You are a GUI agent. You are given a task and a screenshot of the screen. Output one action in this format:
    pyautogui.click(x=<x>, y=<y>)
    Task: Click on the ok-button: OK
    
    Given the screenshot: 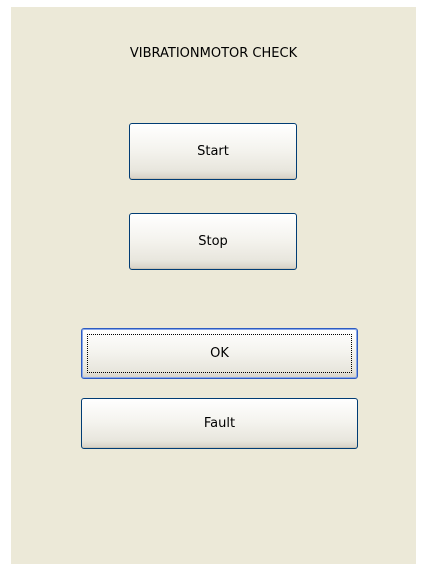 What is the action you would take?
    pyautogui.click(x=219, y=353)
    